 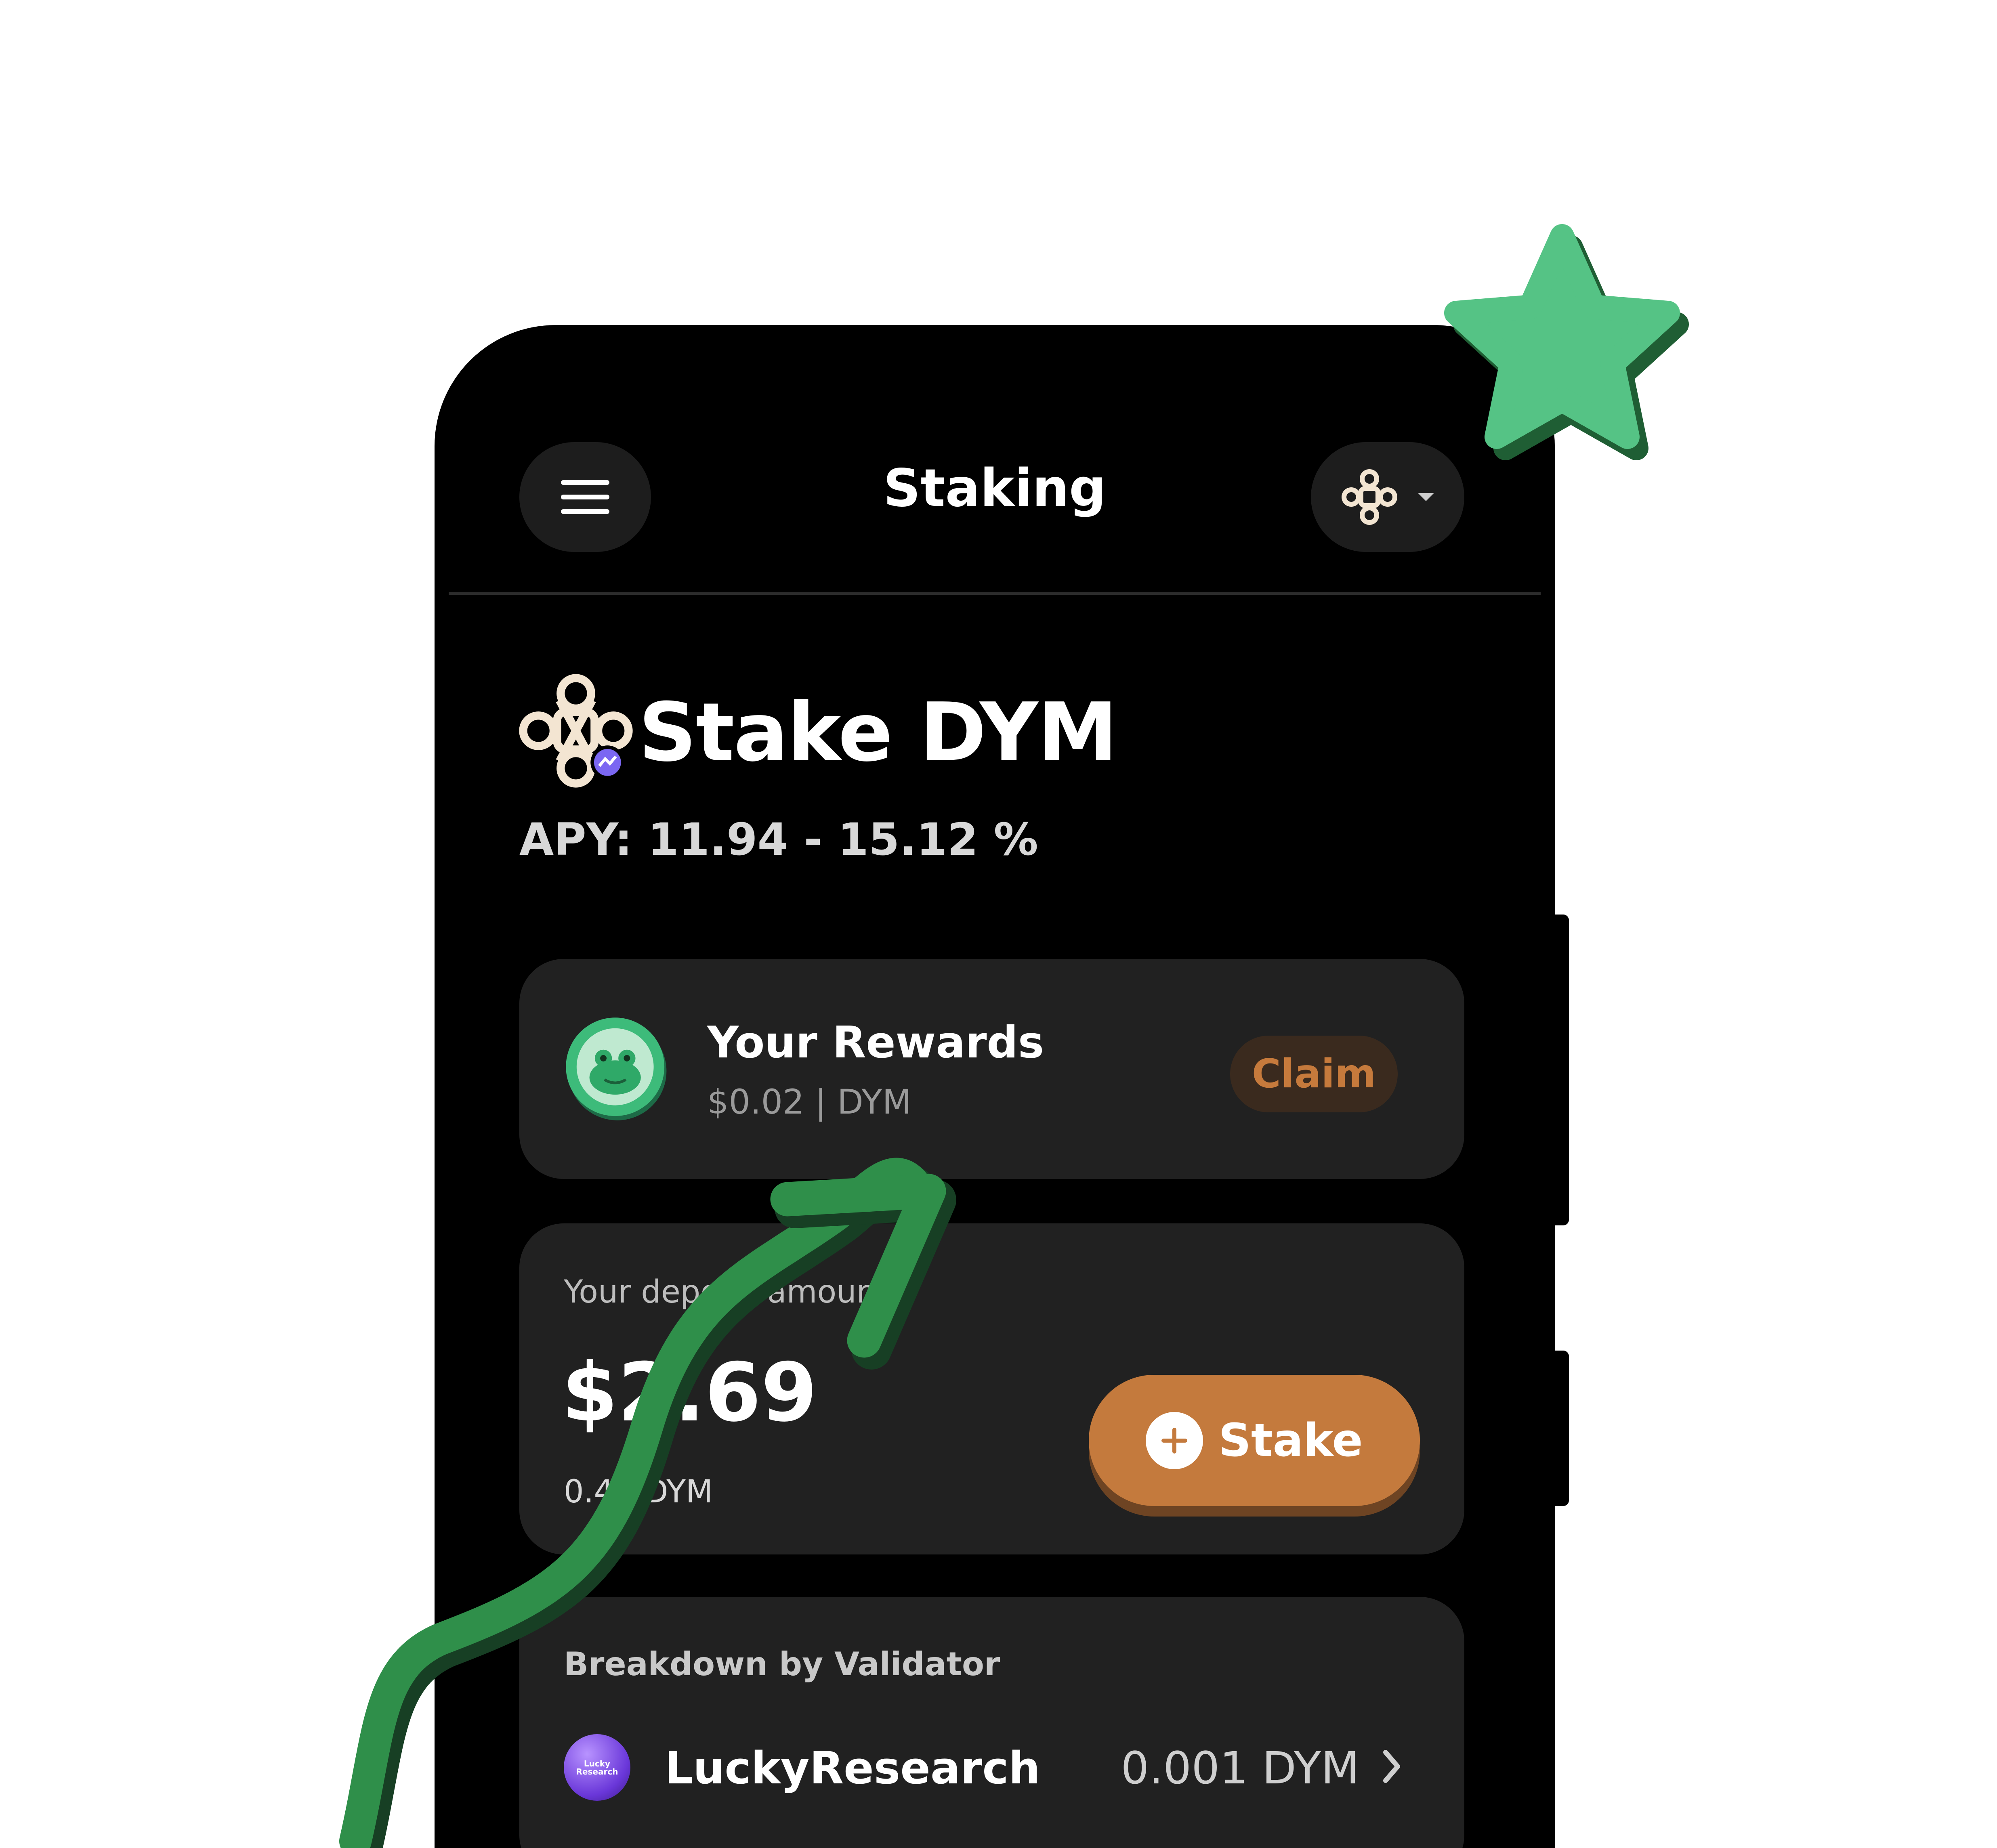 I want to click on validator-avatar-text-2: Research, so click(x=597, y=1772).